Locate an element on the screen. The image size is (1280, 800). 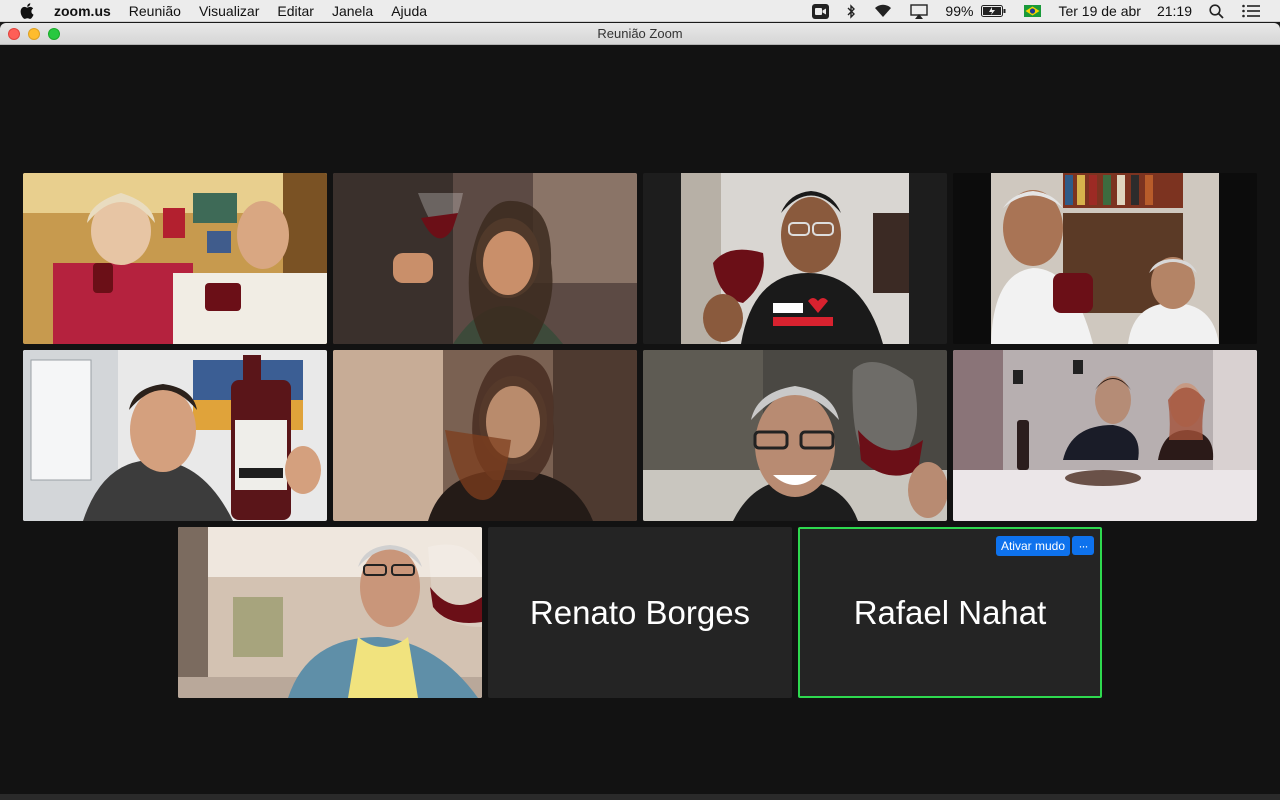
participant-name: Renato Borges is located at coordinates (640, 612).